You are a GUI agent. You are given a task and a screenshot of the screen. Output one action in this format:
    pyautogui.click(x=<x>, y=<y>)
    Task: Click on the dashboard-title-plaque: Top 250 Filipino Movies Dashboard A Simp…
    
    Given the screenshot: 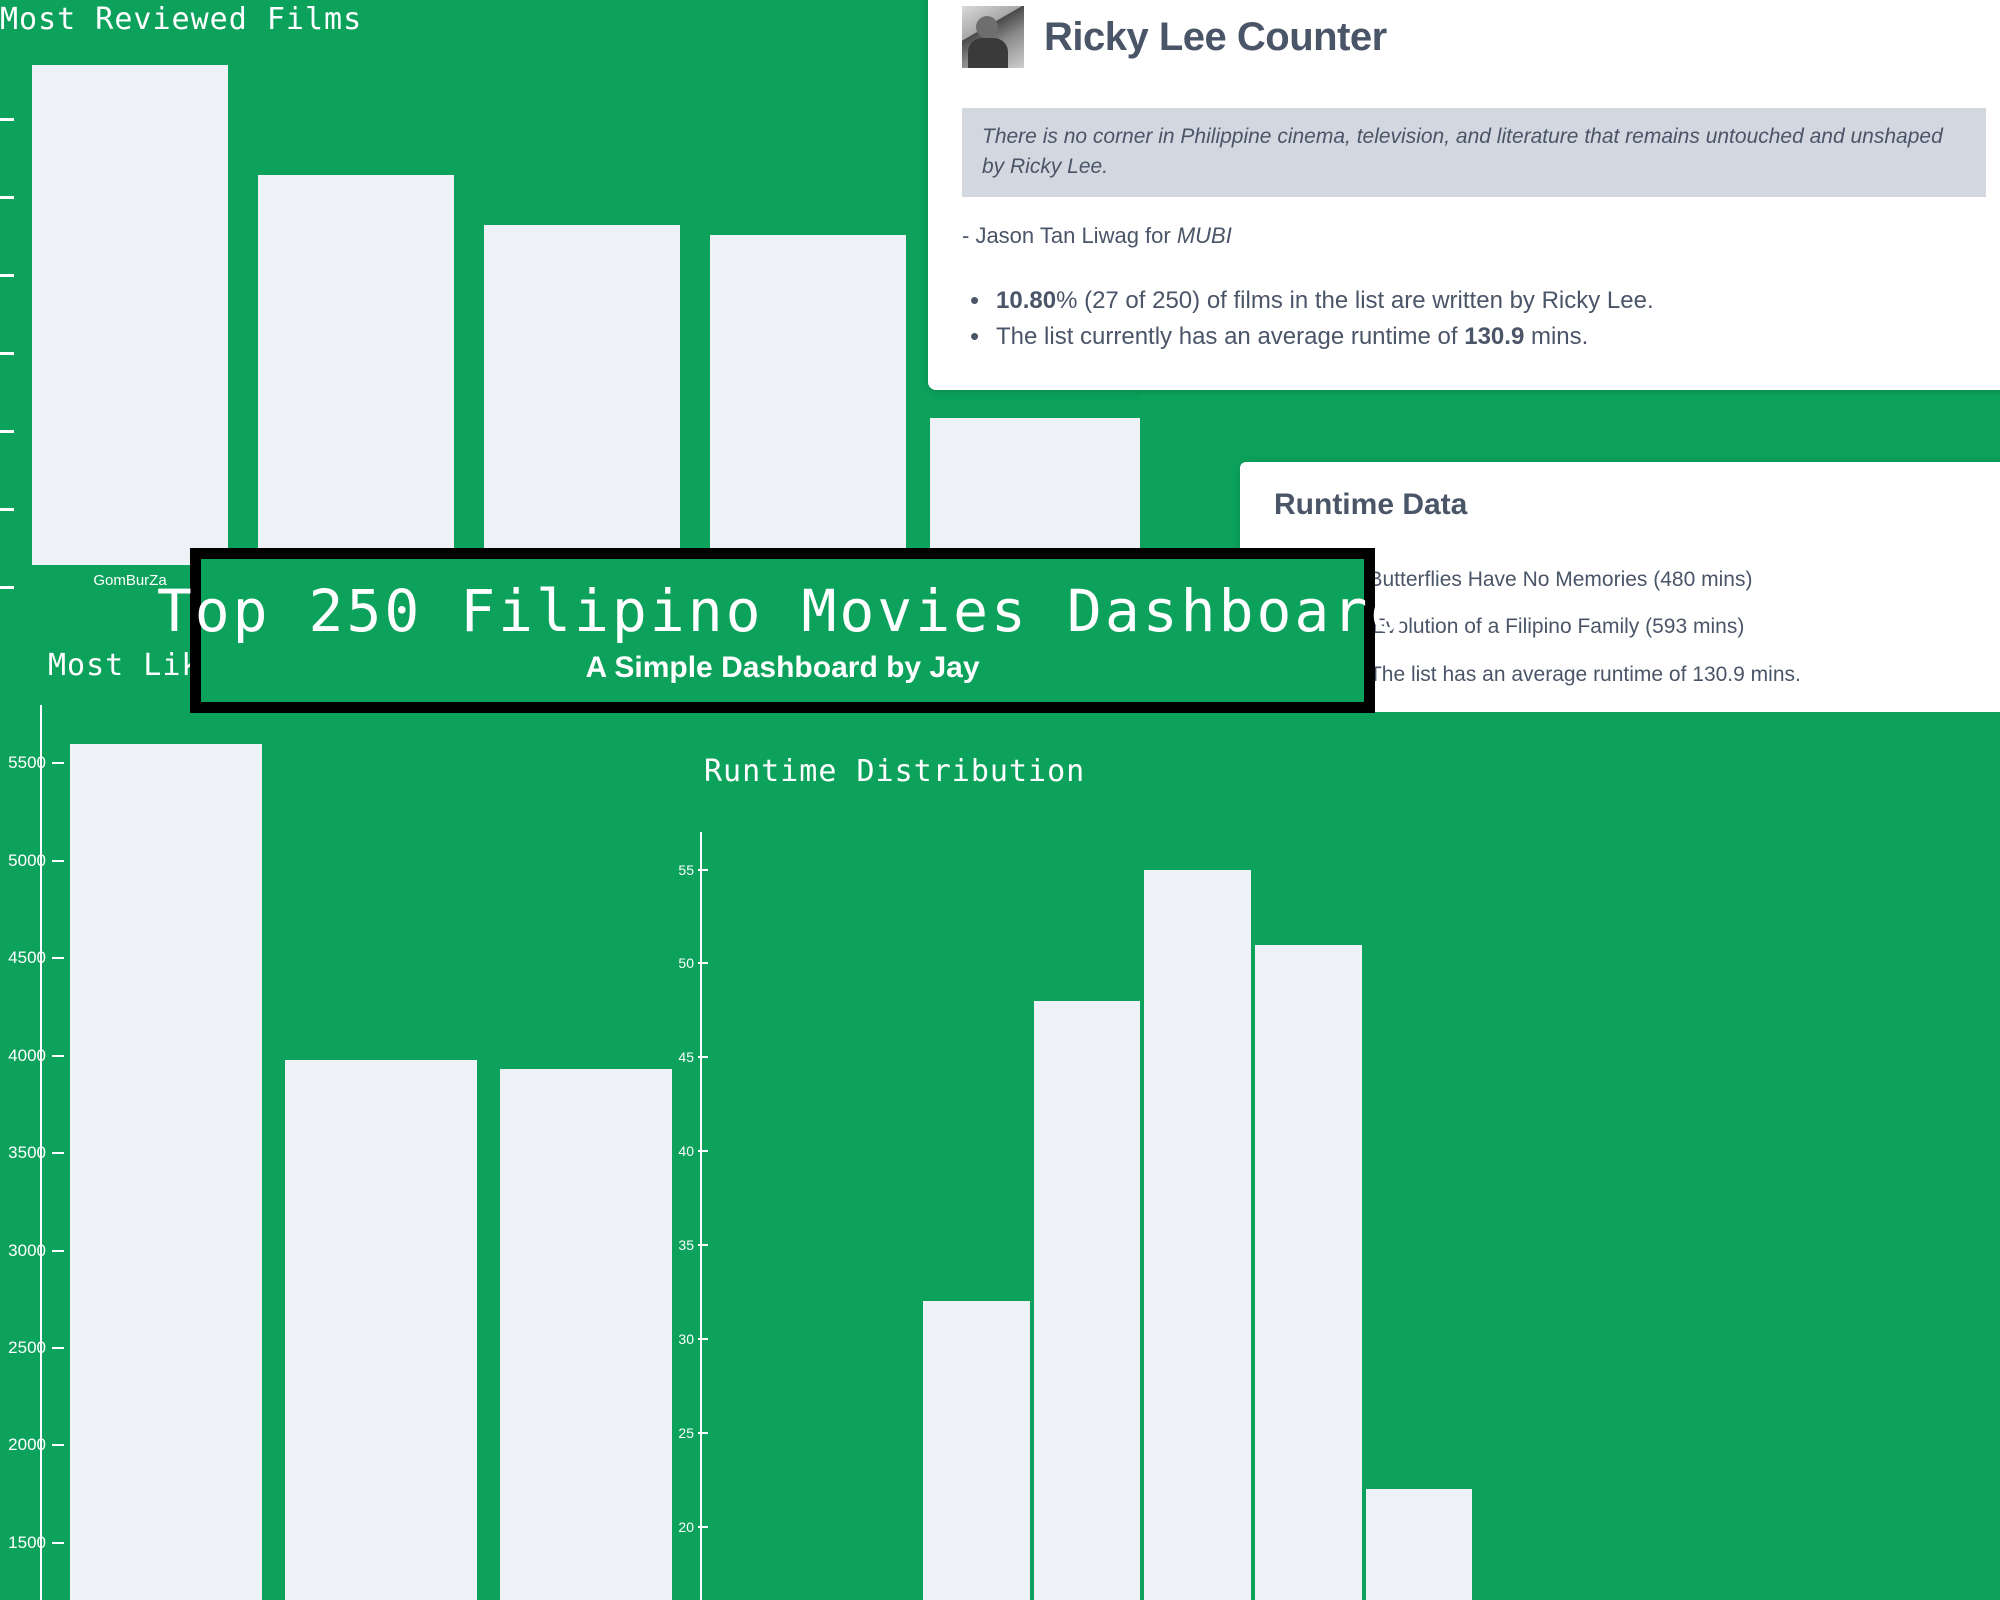 What is the action you would take?
    pyautogui.click(x=781, y=630)
    